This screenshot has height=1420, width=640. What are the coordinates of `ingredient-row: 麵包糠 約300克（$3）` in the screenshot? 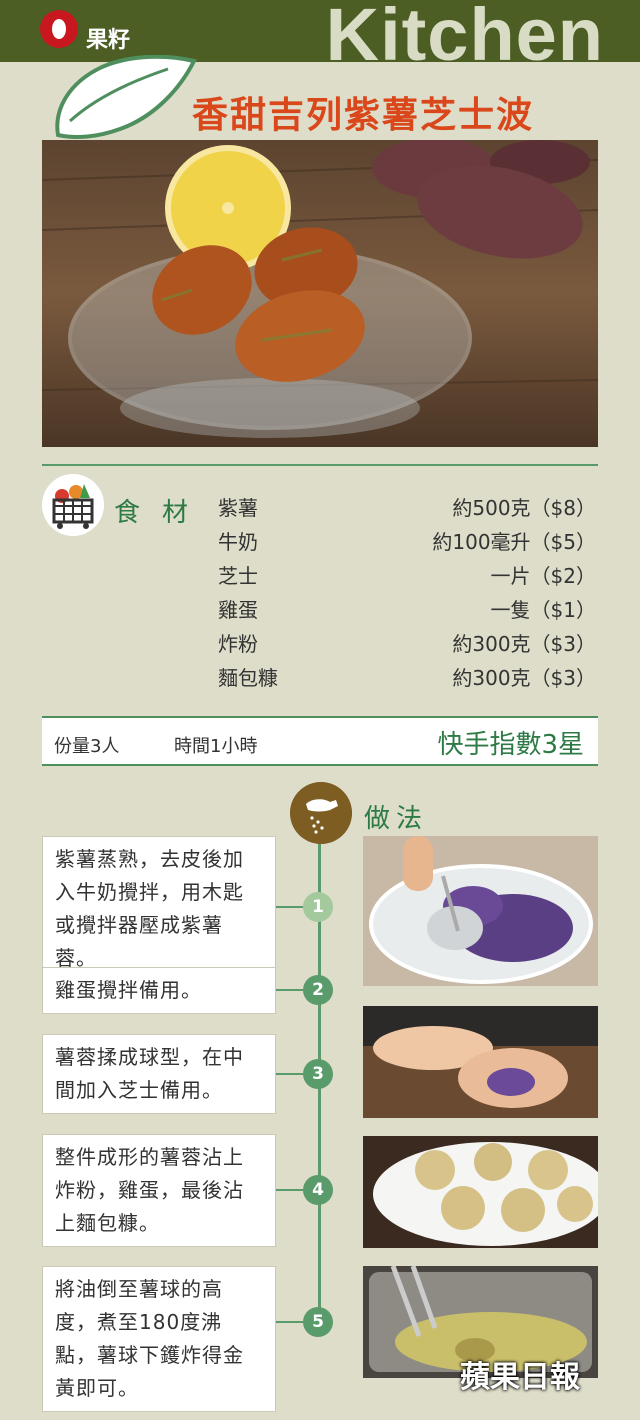 It's located at (407, 677).